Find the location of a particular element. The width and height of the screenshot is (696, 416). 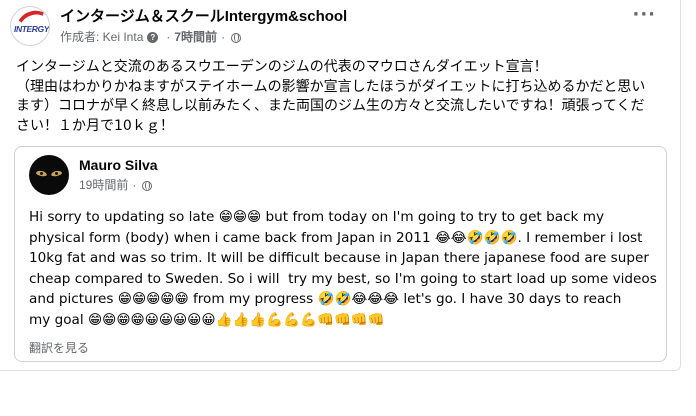

page-avatar: INTERGYM is located at coordinates (30, 26).